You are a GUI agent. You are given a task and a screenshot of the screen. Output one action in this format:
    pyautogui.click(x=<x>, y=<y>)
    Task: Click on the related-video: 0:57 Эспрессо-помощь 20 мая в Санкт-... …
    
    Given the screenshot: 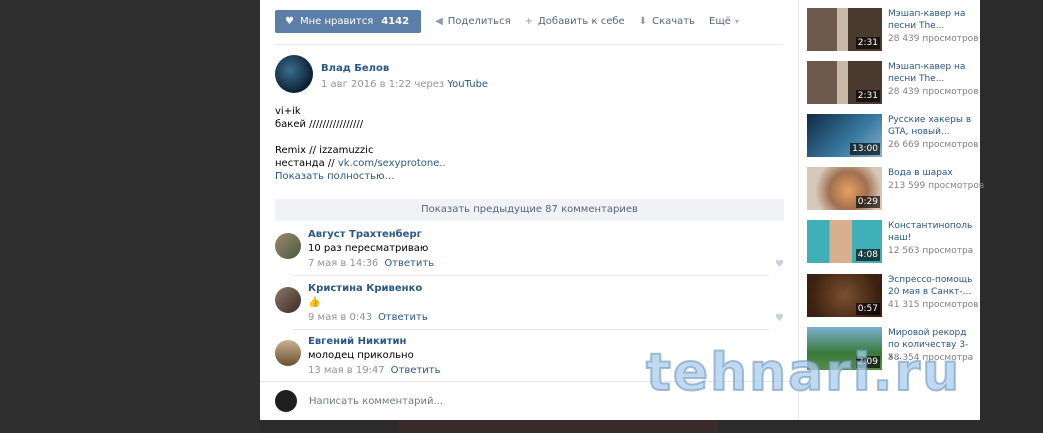 What is the action you would take?
    pyautogui.click(x=893, y=297)
    